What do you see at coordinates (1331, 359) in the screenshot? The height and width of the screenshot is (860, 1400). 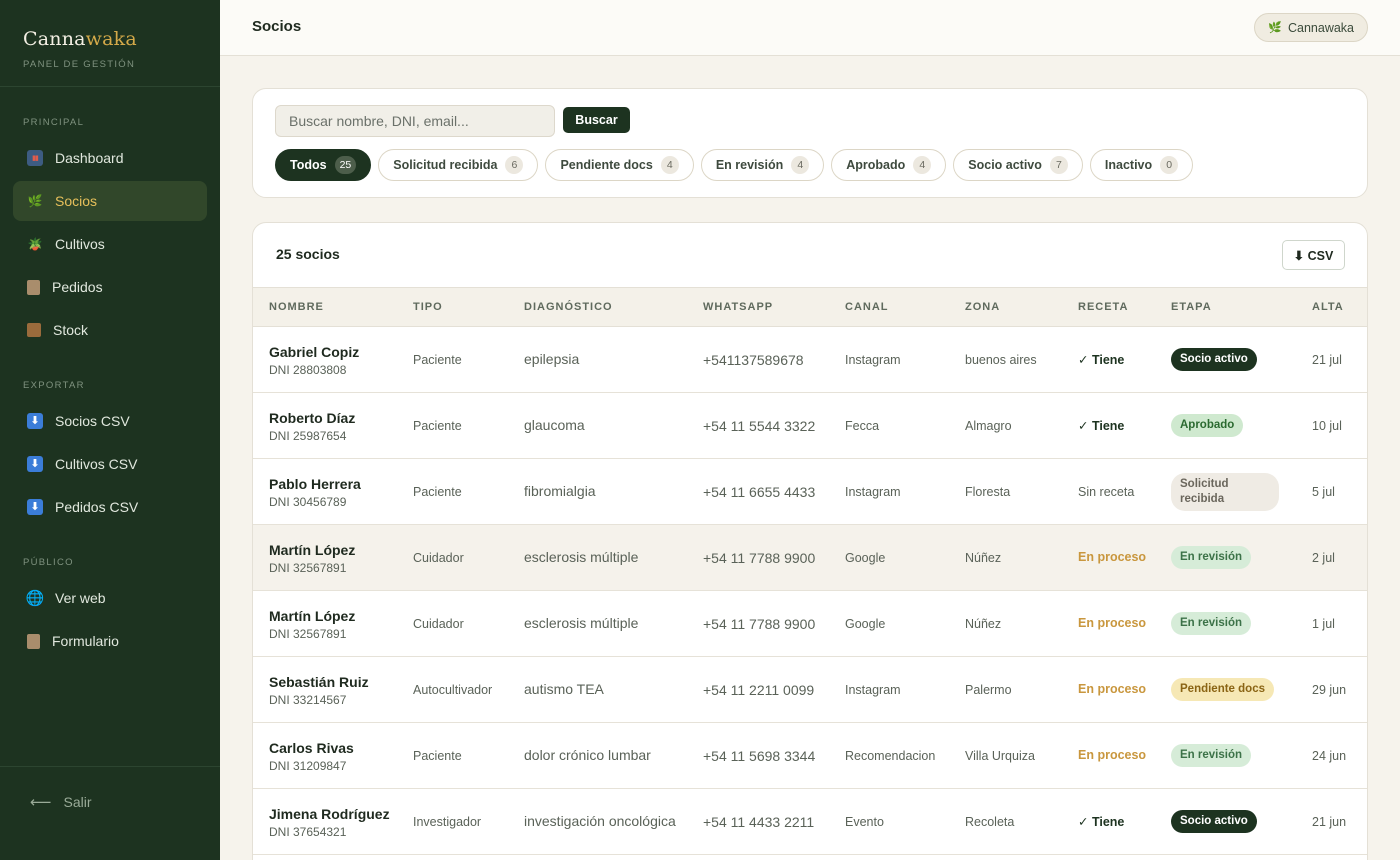 I see `cell-alta: 21 jul` at bounding box center [1331, 359].